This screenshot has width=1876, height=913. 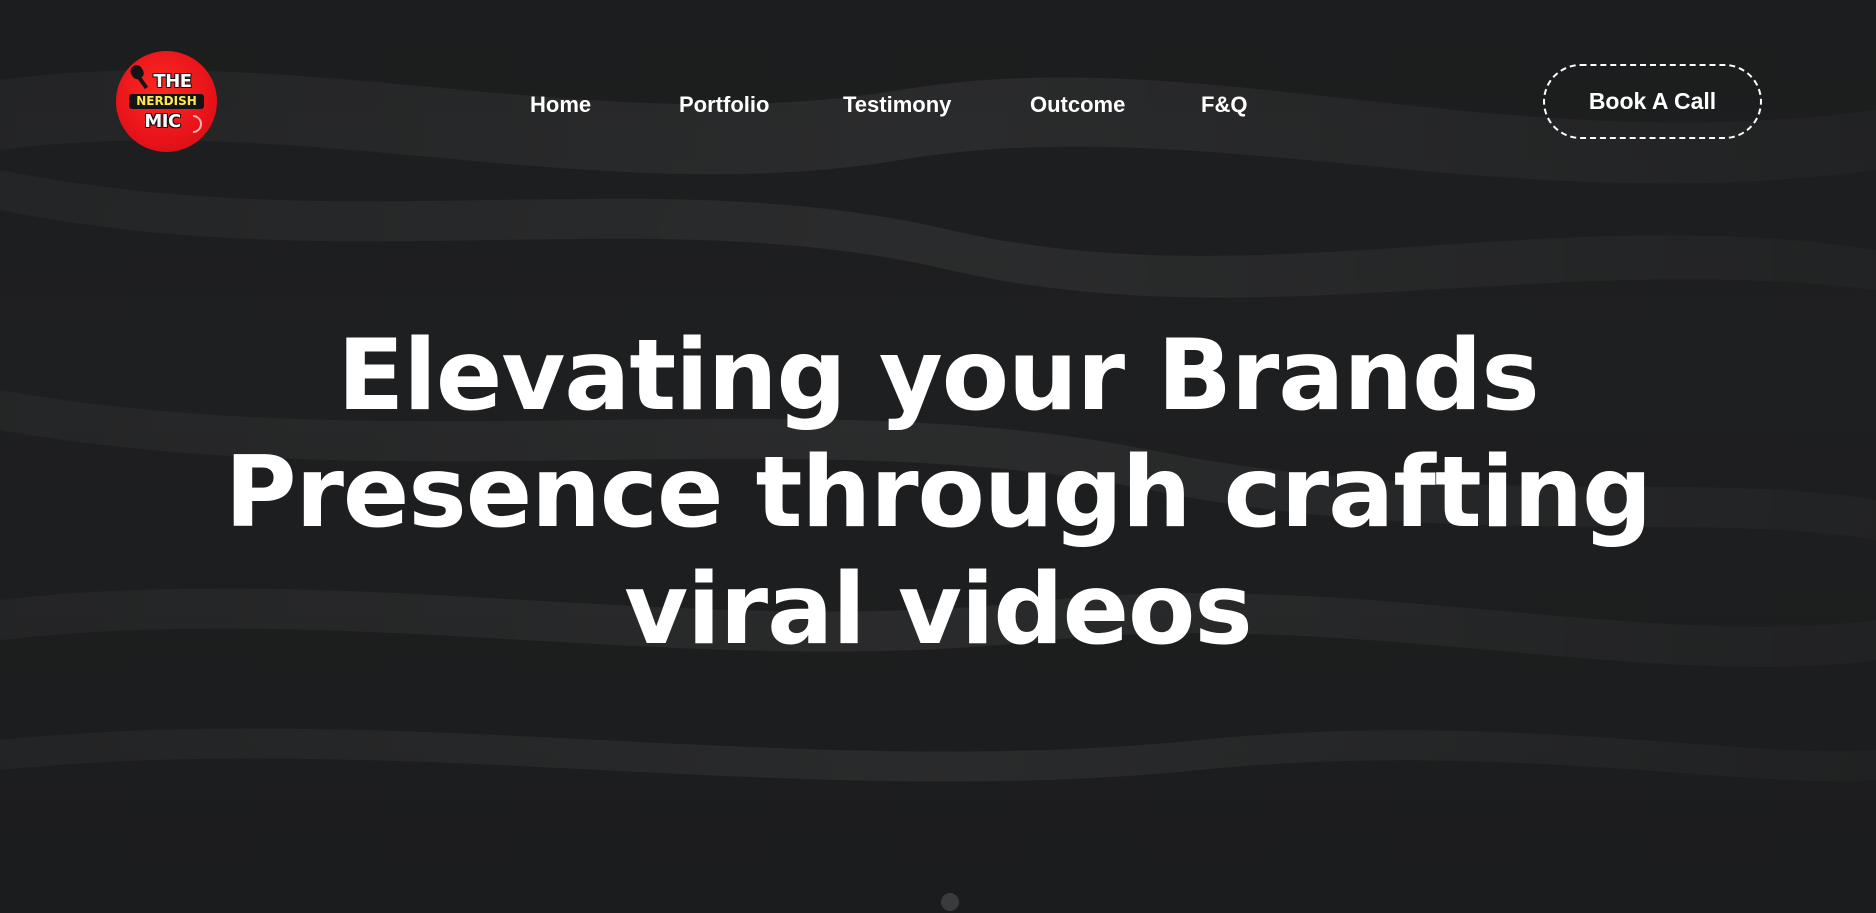 I want to click on nav-portfolio: Portfolio, so click(x=724, y=105).